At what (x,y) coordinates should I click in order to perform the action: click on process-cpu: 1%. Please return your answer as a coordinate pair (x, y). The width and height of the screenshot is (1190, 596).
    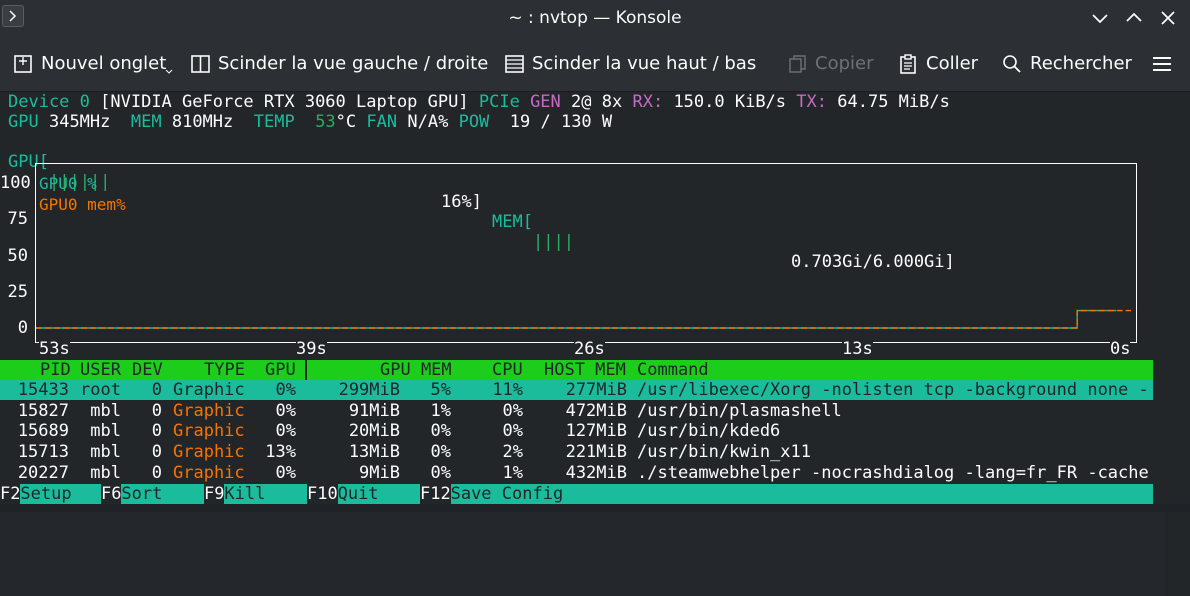
    Looking at the image, I should click on (512, 472).